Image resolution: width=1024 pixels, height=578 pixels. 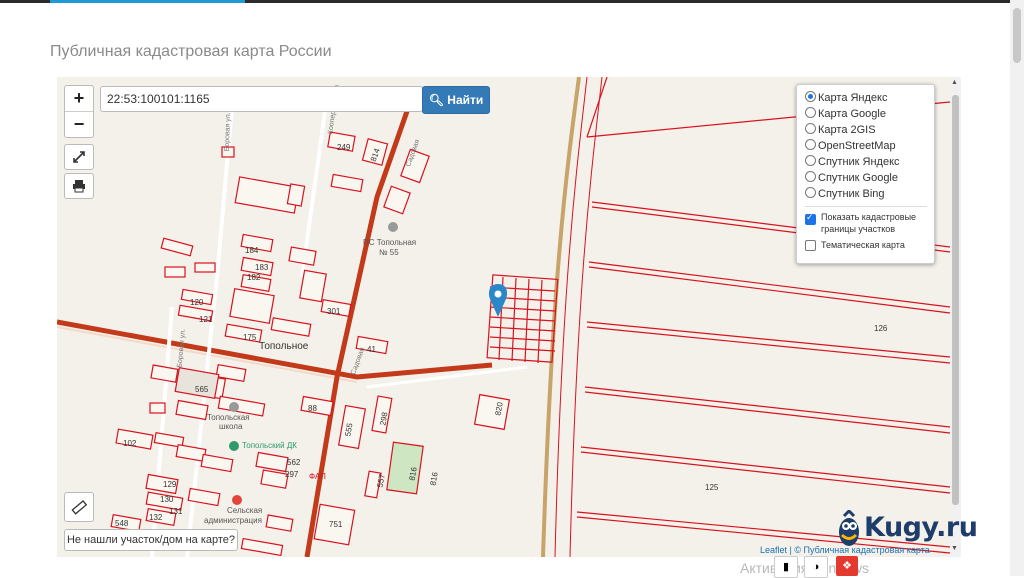 I want to click on print-button, so click(x=79, y=186).